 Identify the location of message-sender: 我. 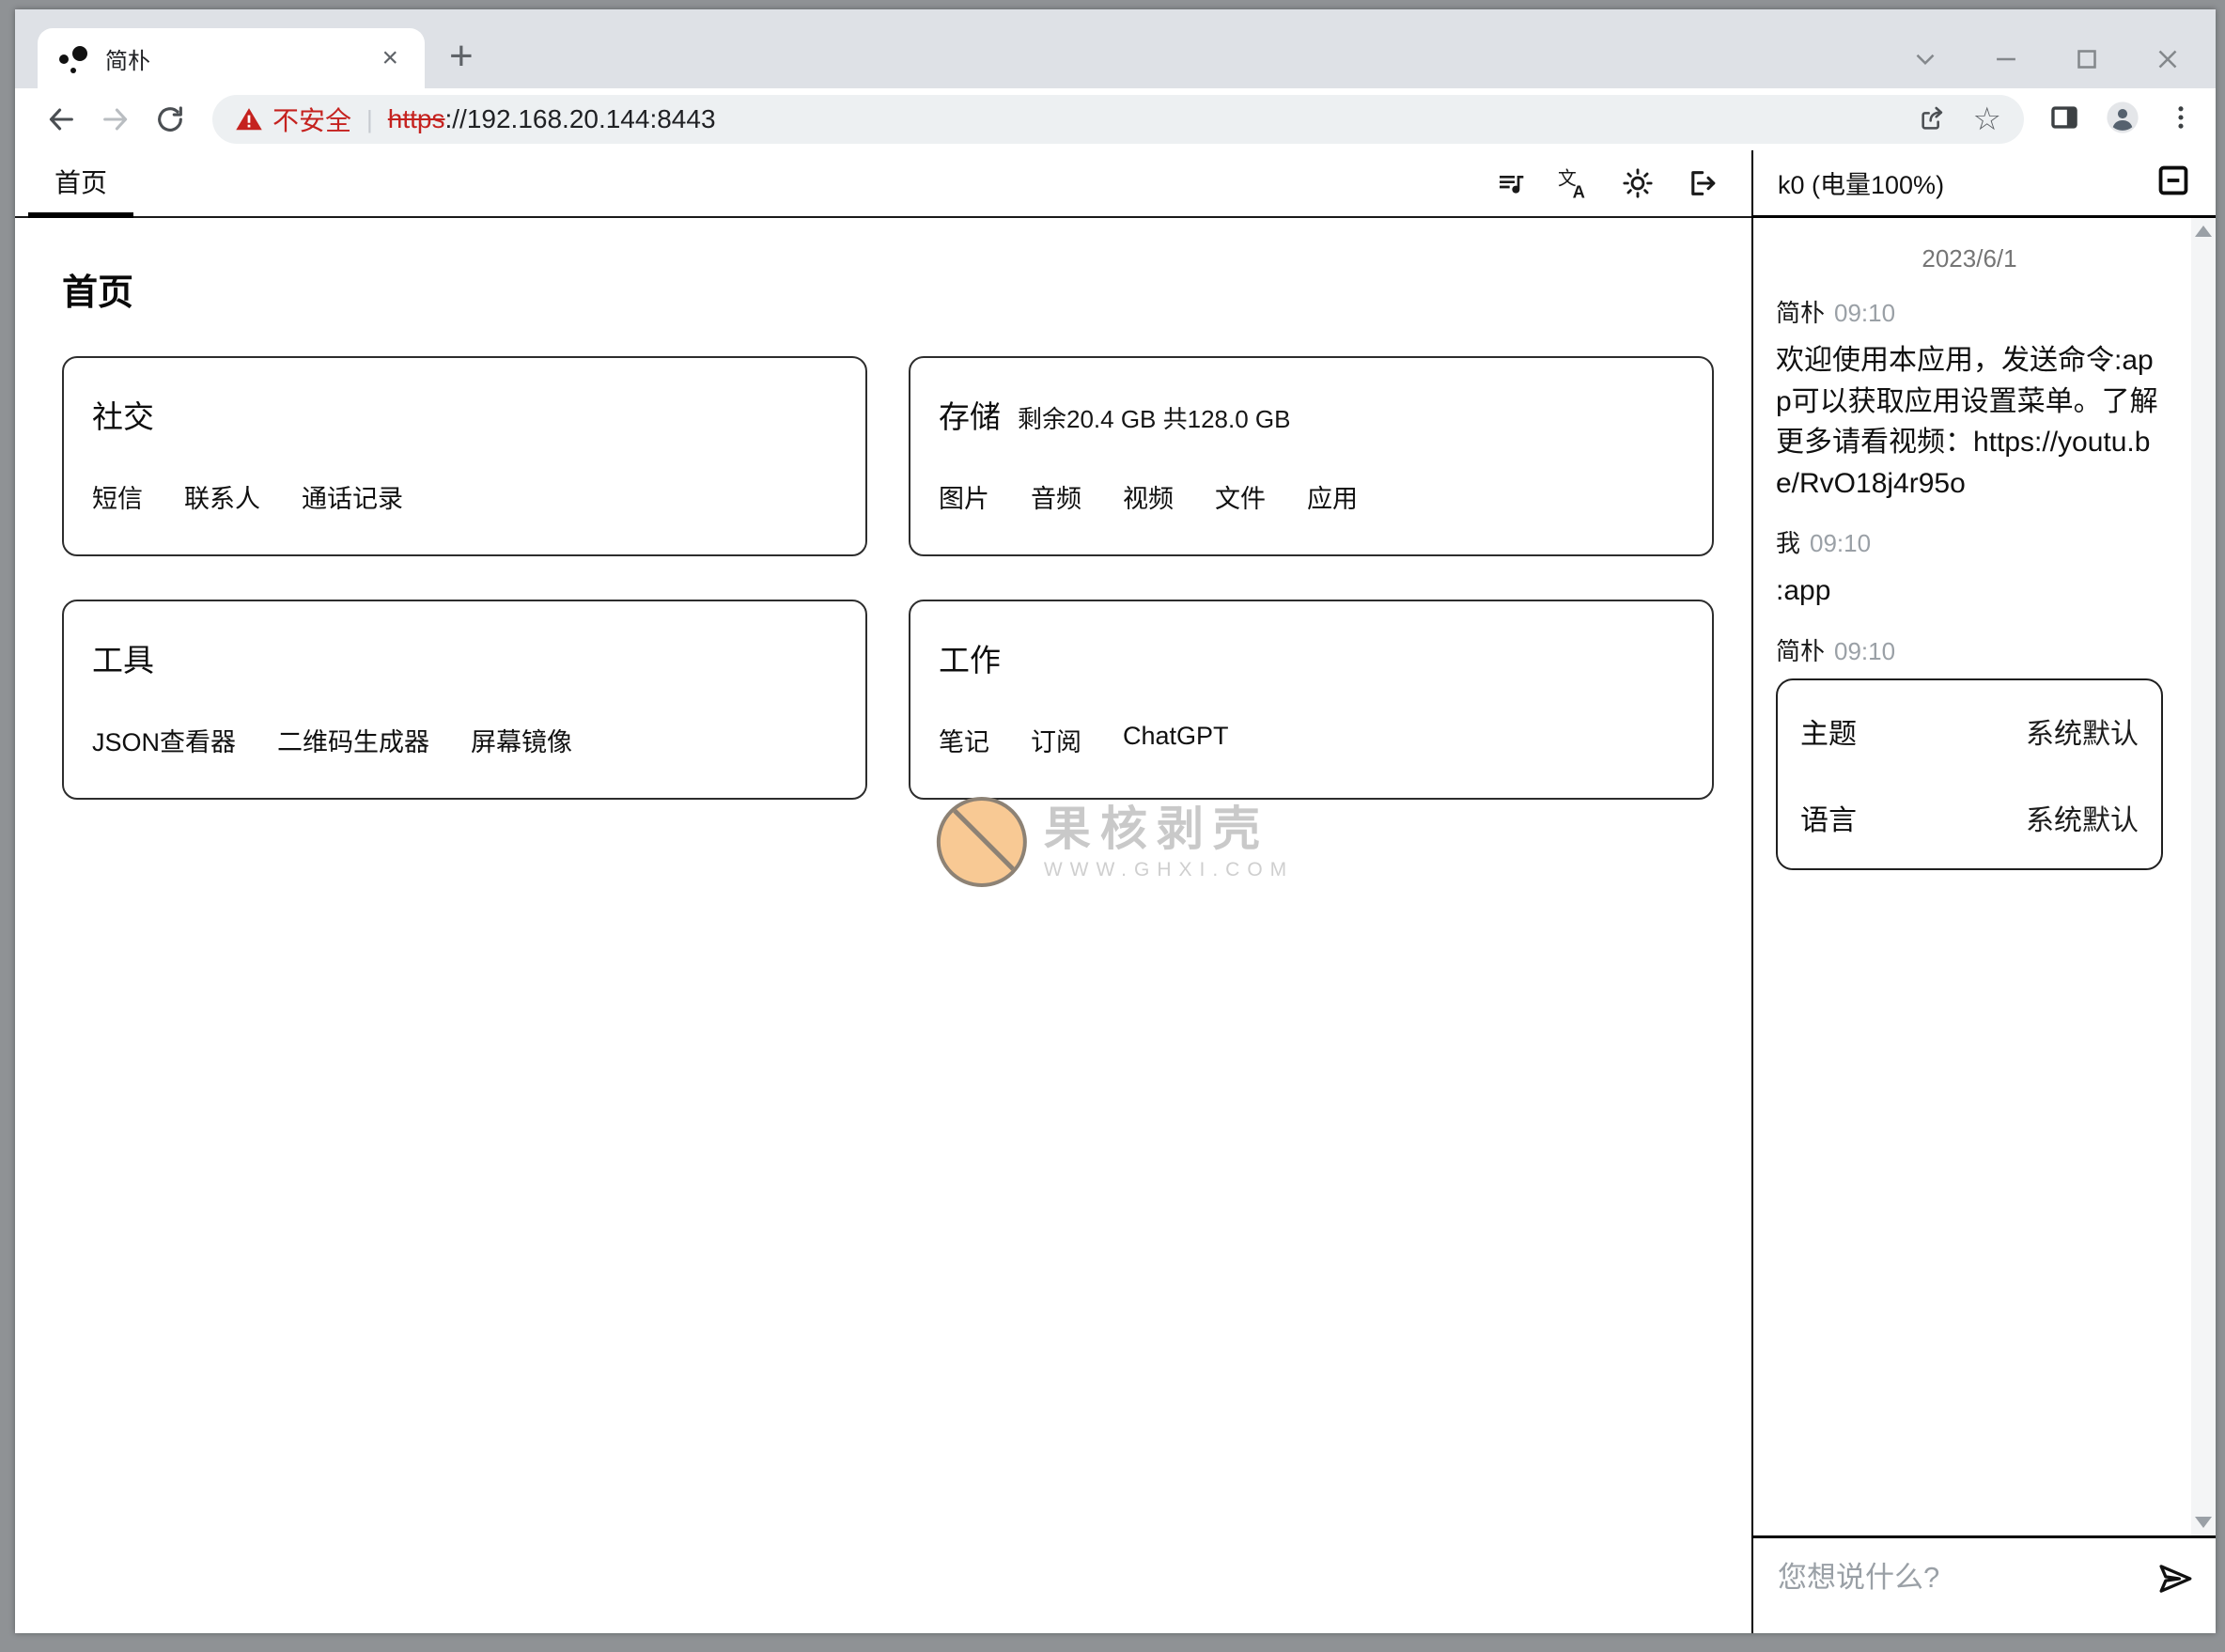
(1789, 543).